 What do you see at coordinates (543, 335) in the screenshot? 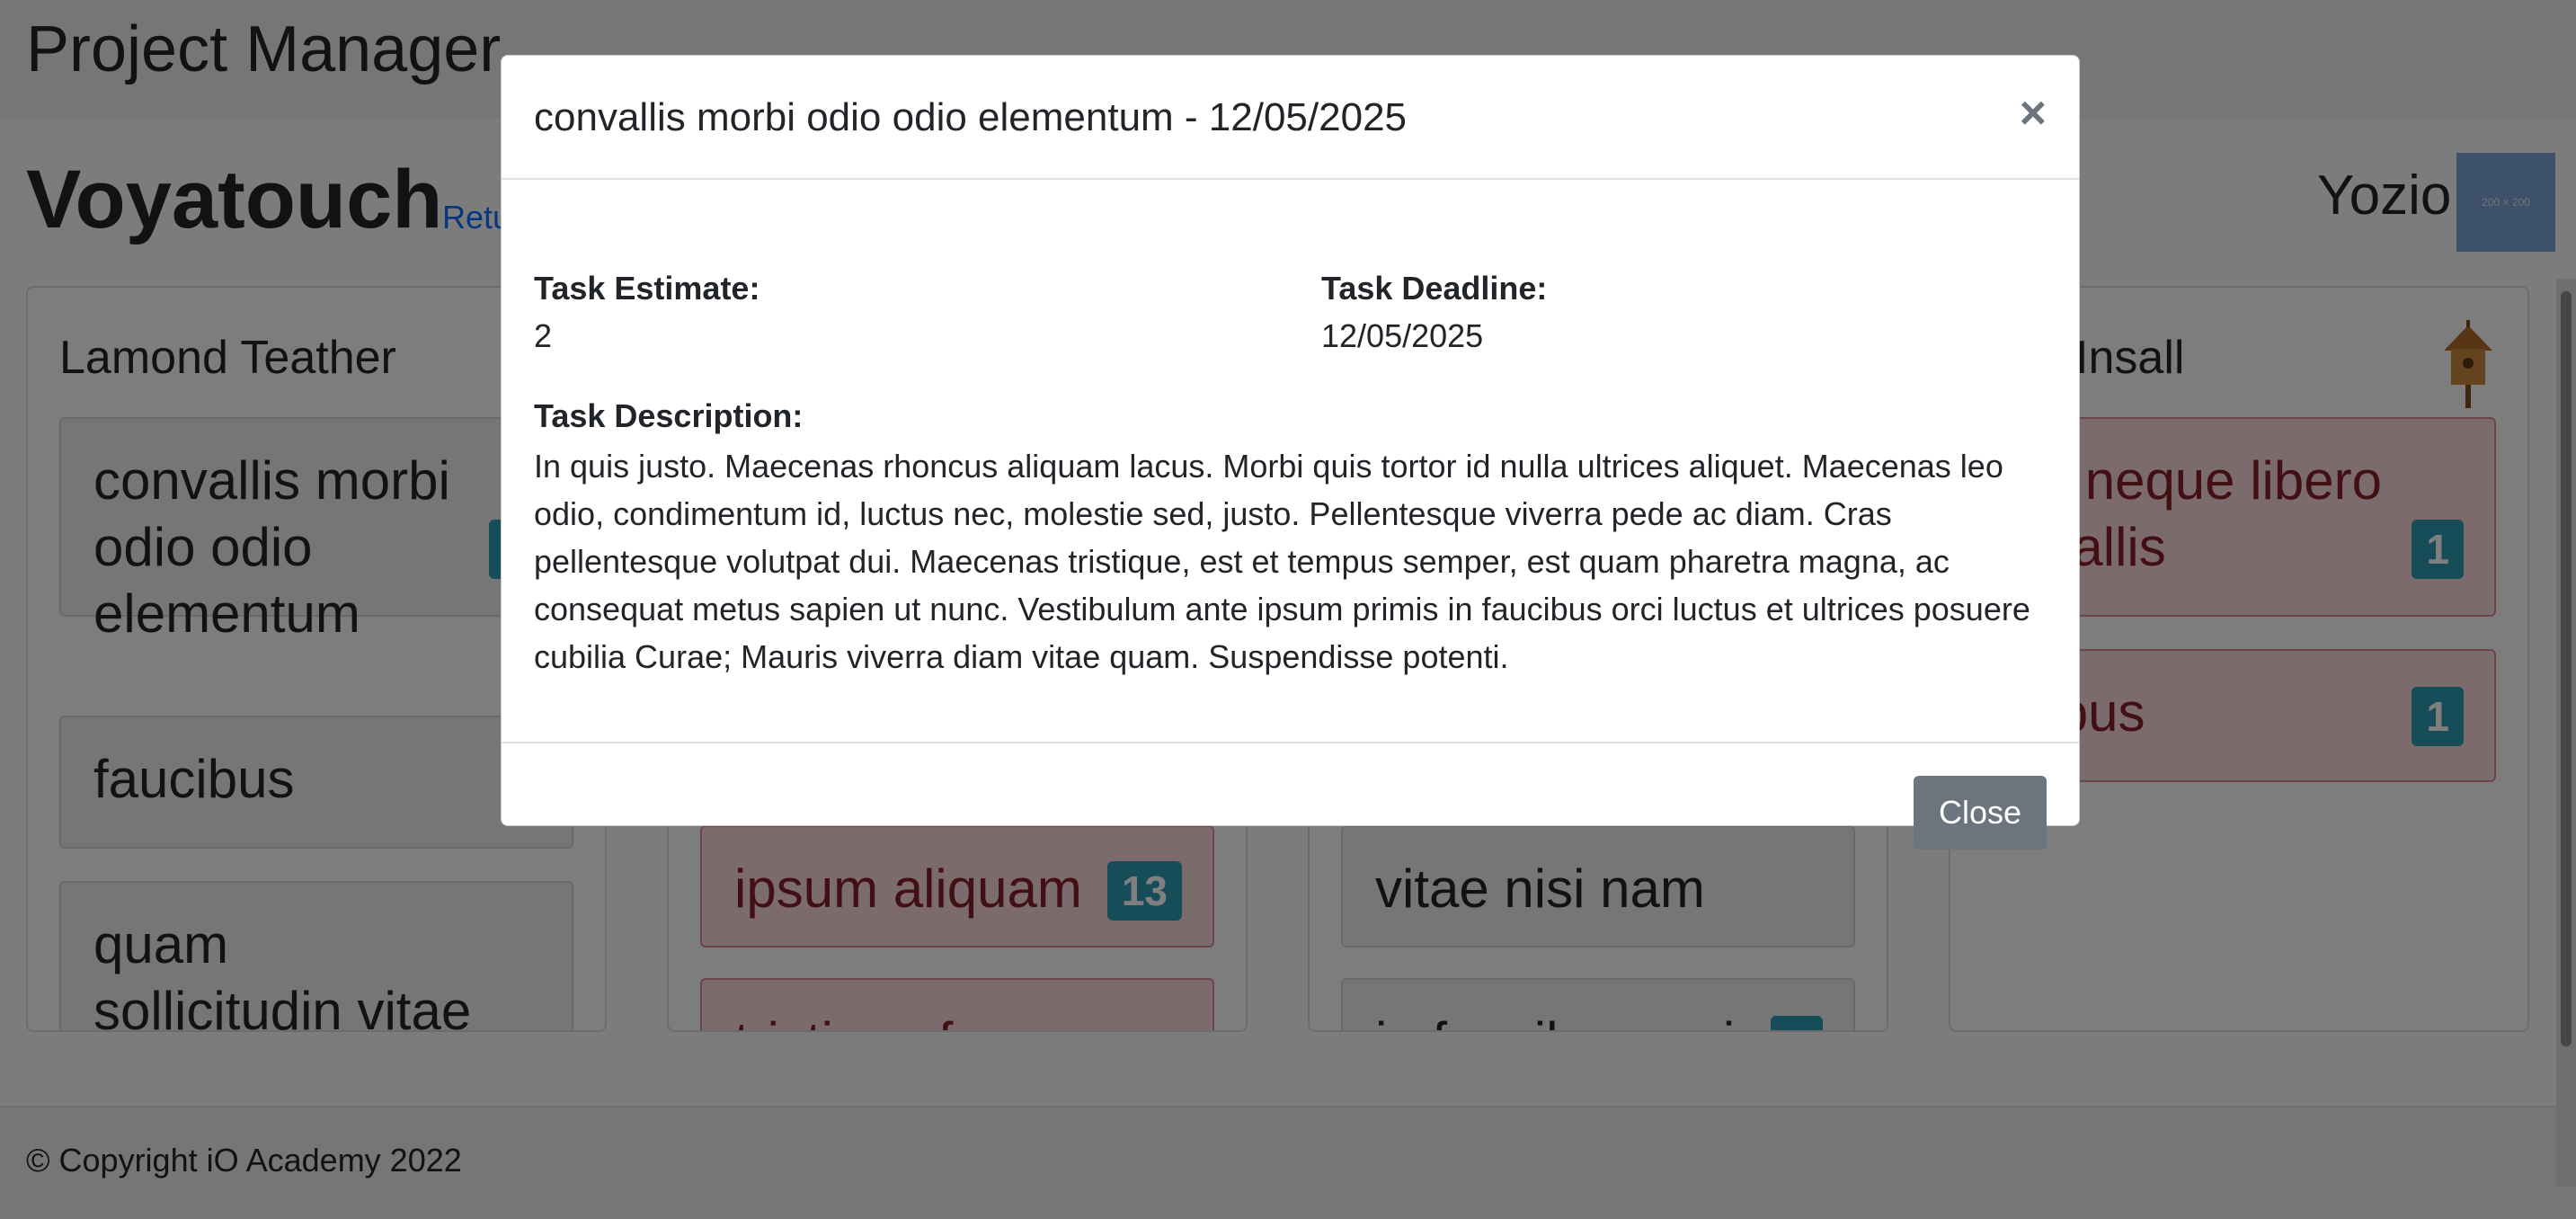
I see `task-estimate-value: 2` at bounding box center [543, 335].